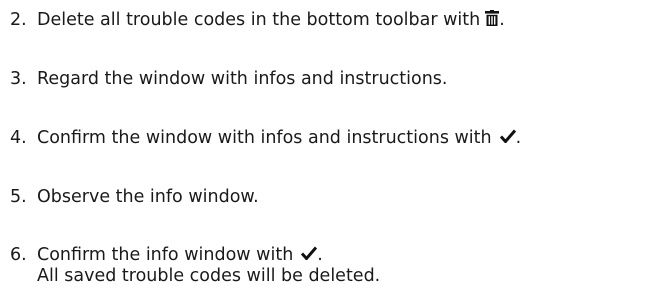 The image size is (653, 293). Describe the element at coordinates (18, 255) in the screenshot. I see `step-number: 6.` at that location.